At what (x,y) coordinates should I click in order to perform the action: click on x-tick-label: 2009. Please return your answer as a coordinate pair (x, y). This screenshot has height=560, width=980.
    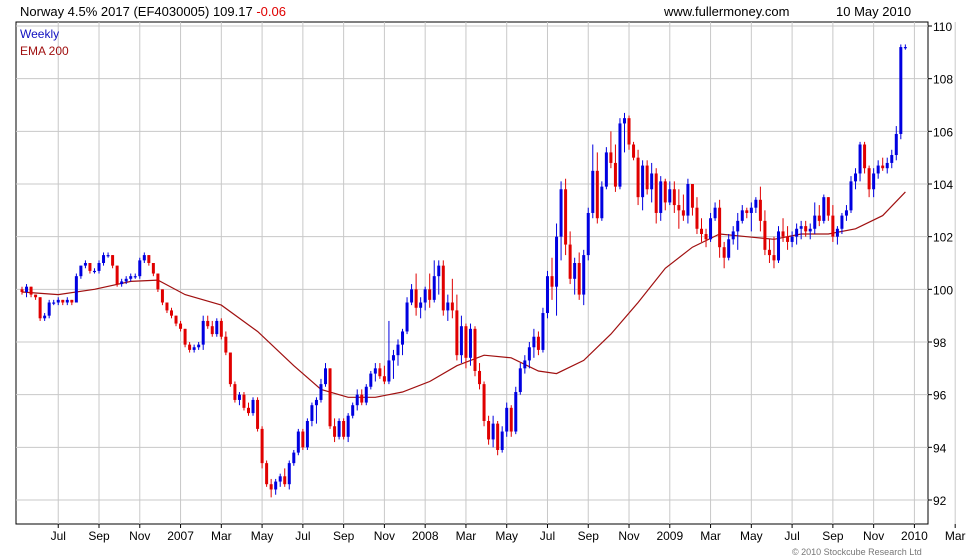
    Looking at the image, I should click on (669, 536).